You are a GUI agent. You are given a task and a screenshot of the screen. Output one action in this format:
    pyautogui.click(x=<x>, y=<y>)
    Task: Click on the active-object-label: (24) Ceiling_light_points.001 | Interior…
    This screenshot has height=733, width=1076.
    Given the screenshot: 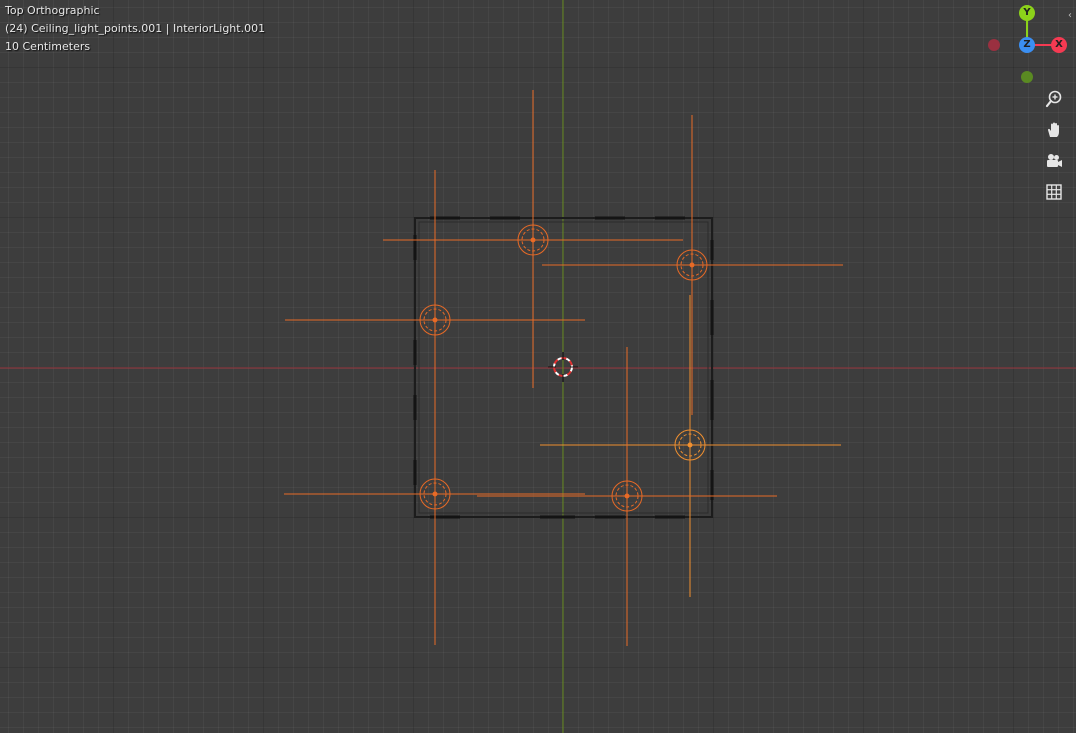 What is the action you would take?
    pyautogui.click(x=135, y=28)
    